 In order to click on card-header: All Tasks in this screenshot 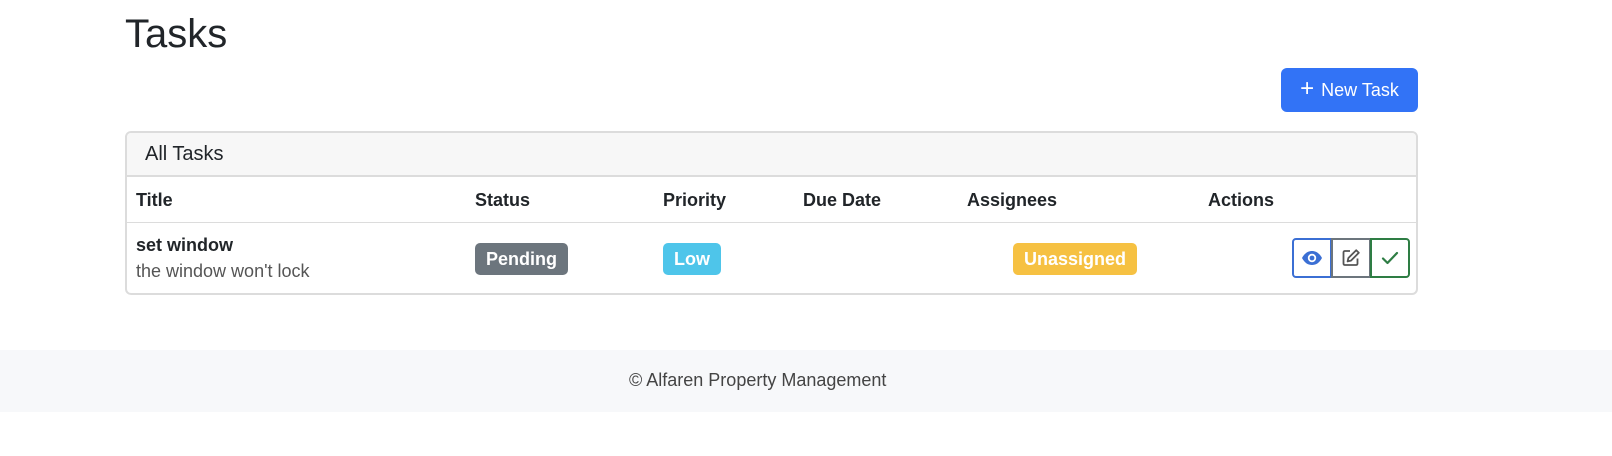, I will do `click(771, 155)`.